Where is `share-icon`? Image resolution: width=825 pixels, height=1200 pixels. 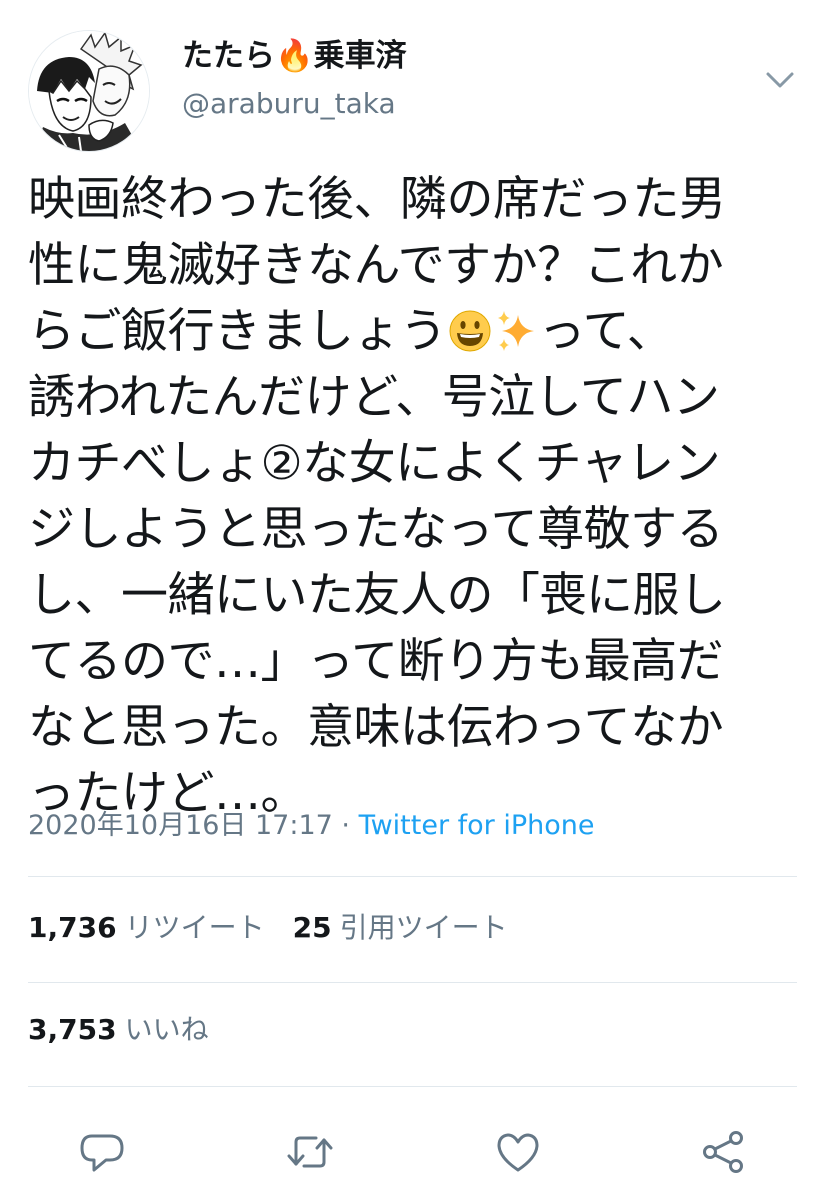 share-icon is located at coordinates (724, 1152).